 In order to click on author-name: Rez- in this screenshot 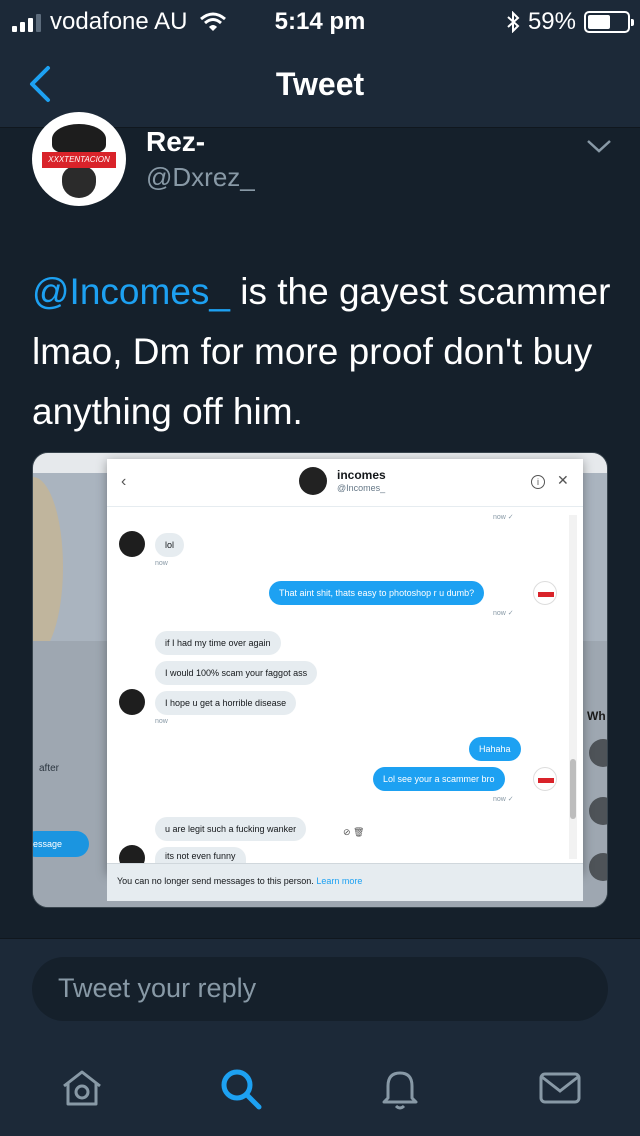, I will do `click(175, 142)`.